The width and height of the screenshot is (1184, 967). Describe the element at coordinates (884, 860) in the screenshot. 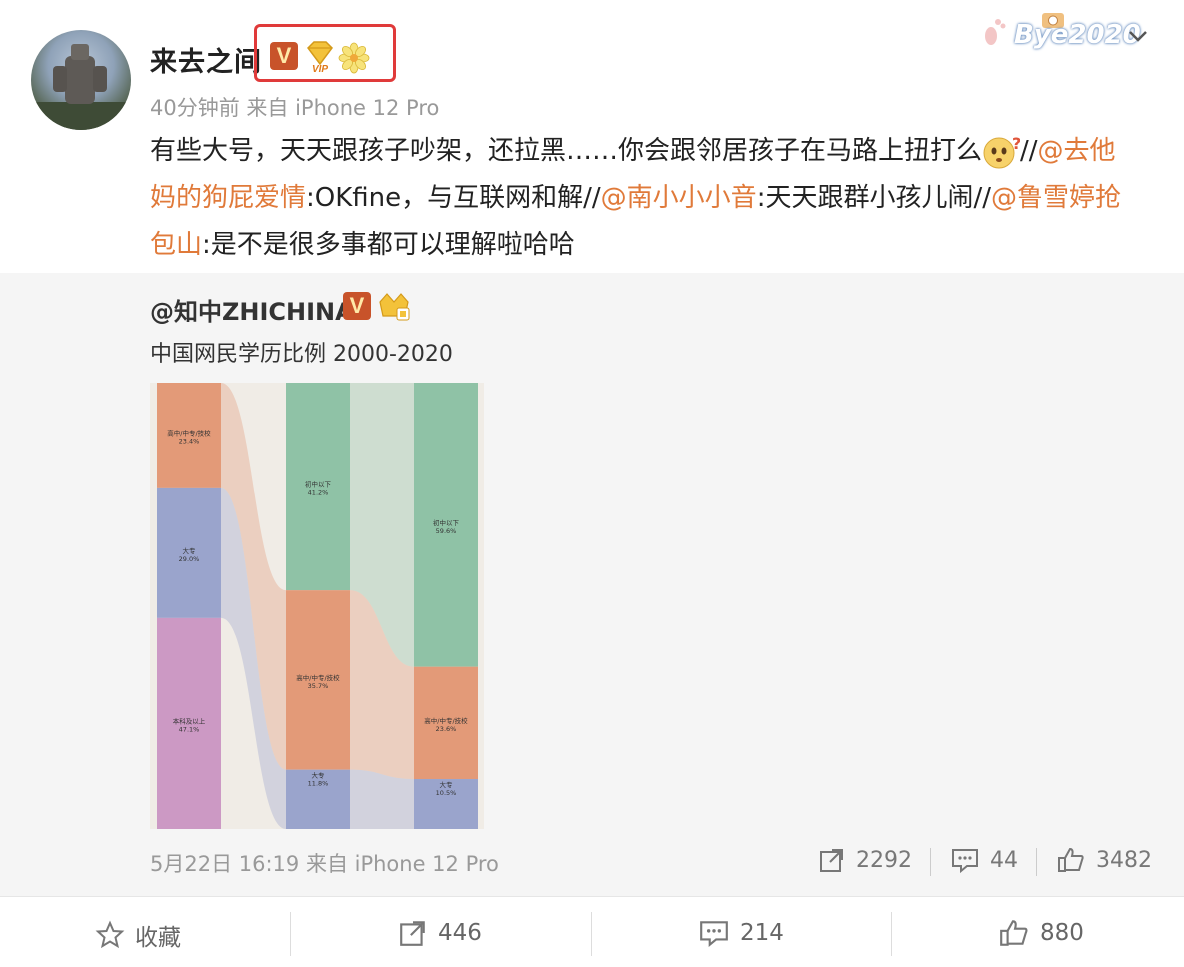

I see `repost-share-count: 2292` at that location.